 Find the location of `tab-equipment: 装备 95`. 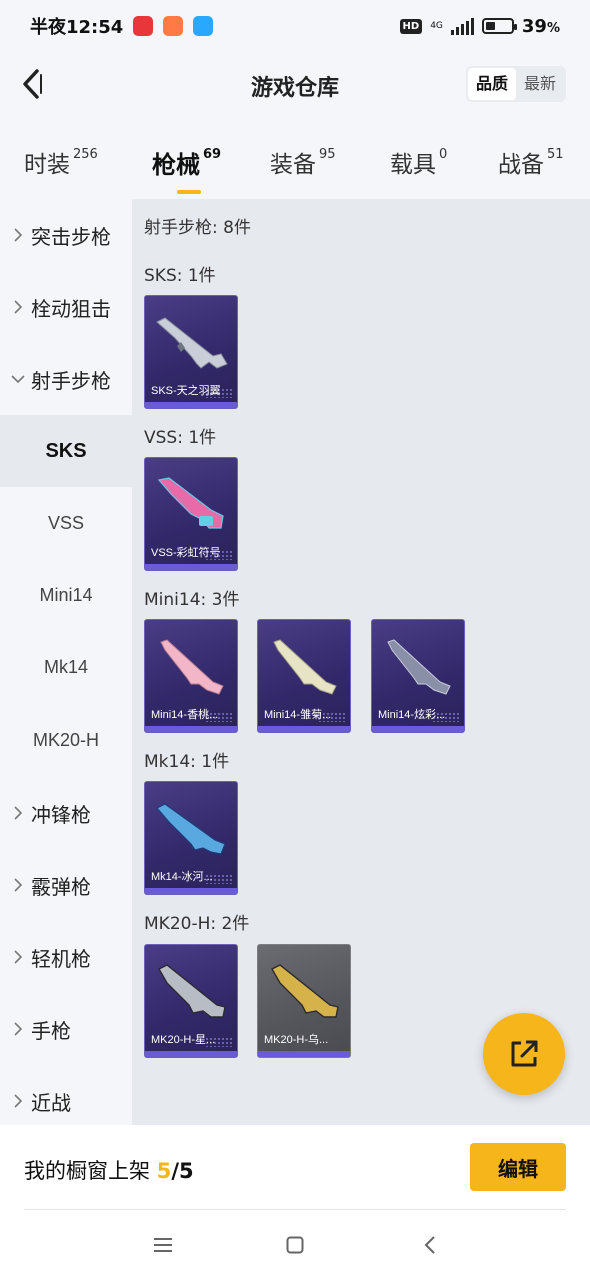

tab-equipment: 装备 95 is located at coordinates (303, 162).